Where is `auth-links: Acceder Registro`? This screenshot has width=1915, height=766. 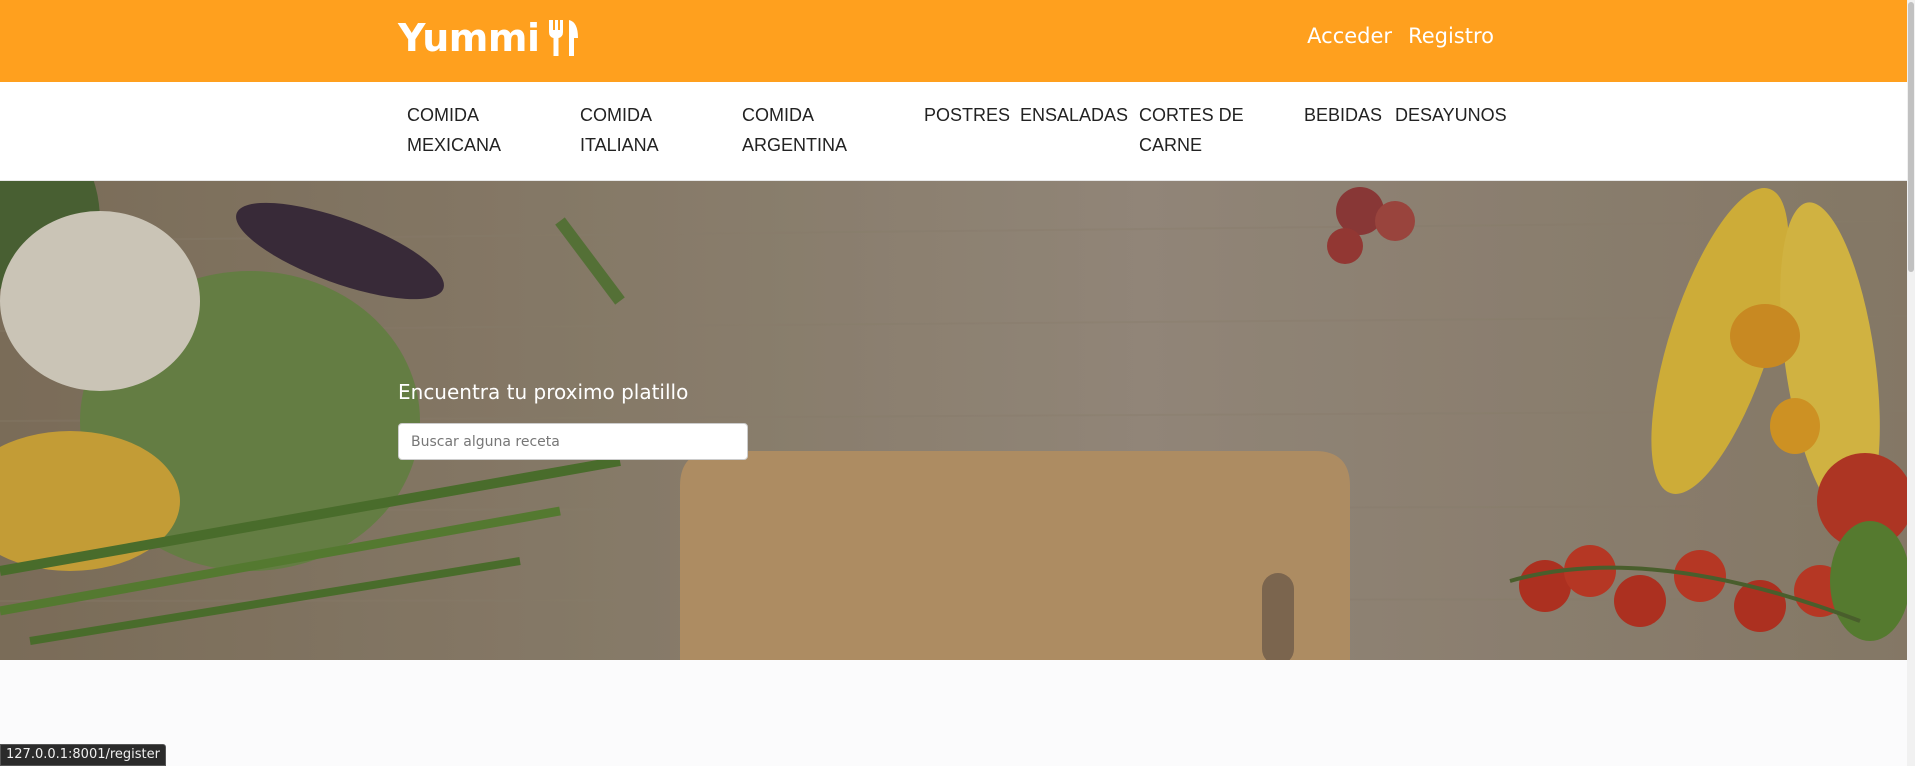
auth-links: Acceder Registro is located at coordinates (1400, 36).